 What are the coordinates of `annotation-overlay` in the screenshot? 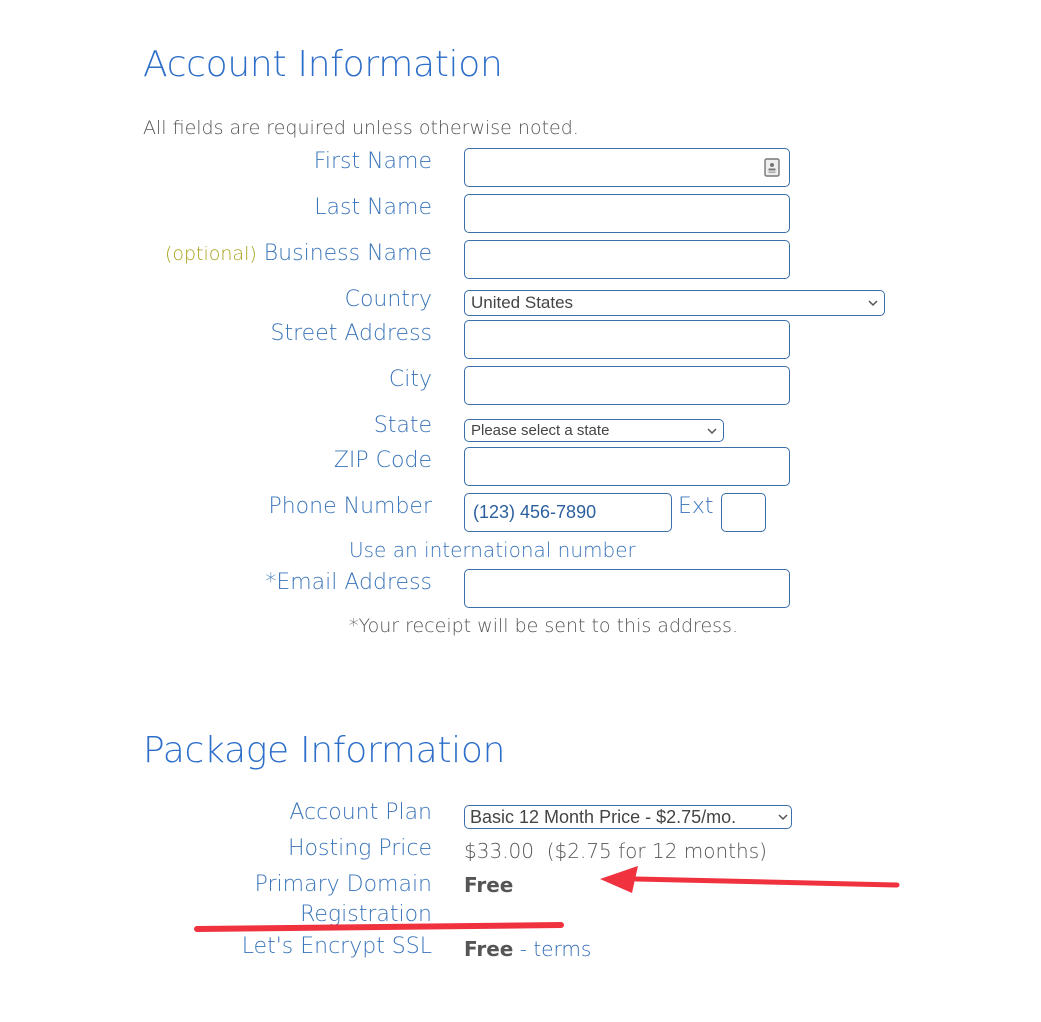 It's located at (547, 899).